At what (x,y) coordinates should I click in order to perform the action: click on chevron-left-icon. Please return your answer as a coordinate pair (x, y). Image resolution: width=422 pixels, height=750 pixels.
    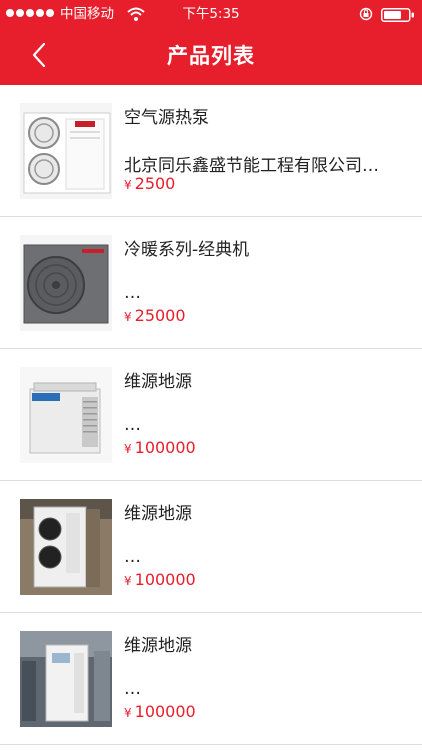
    Looking at the image, I should click on (39, 55).